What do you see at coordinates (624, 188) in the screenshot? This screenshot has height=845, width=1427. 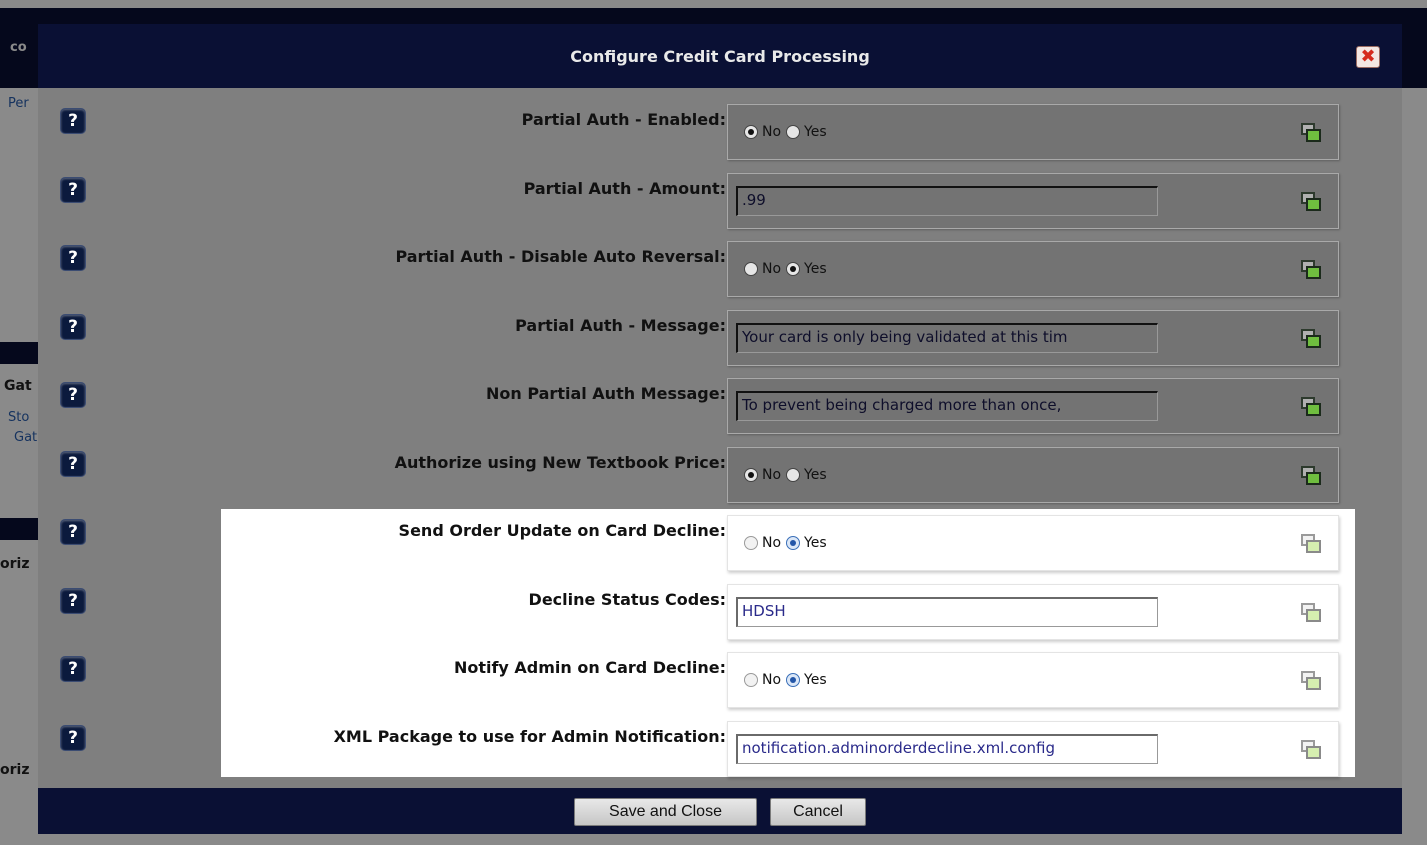 I see `setting-label: Partial Auth - Amount:` at bounding box center [624, 188].